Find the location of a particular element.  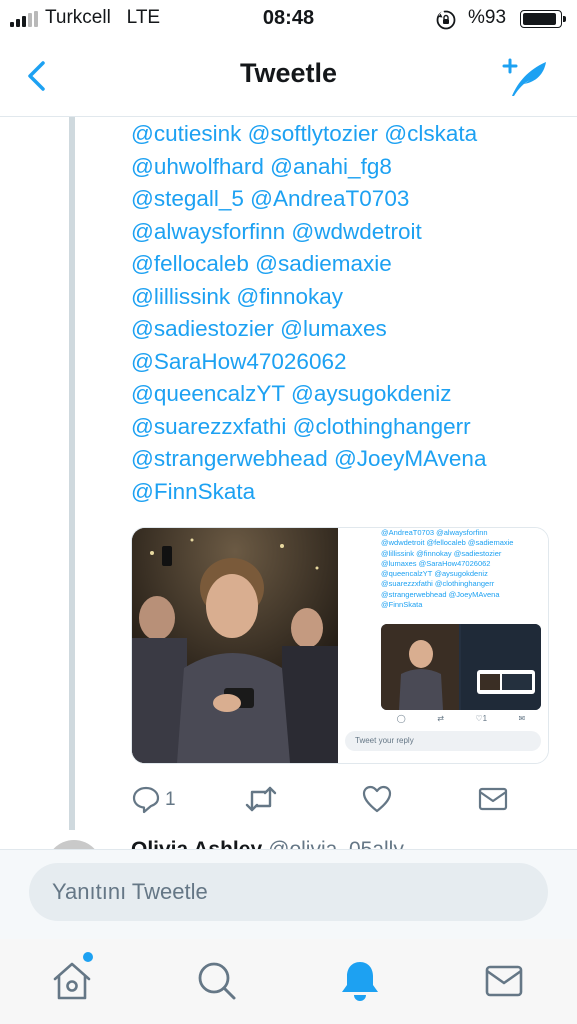

compose-tweet-button is located at coordinates (526, 78).